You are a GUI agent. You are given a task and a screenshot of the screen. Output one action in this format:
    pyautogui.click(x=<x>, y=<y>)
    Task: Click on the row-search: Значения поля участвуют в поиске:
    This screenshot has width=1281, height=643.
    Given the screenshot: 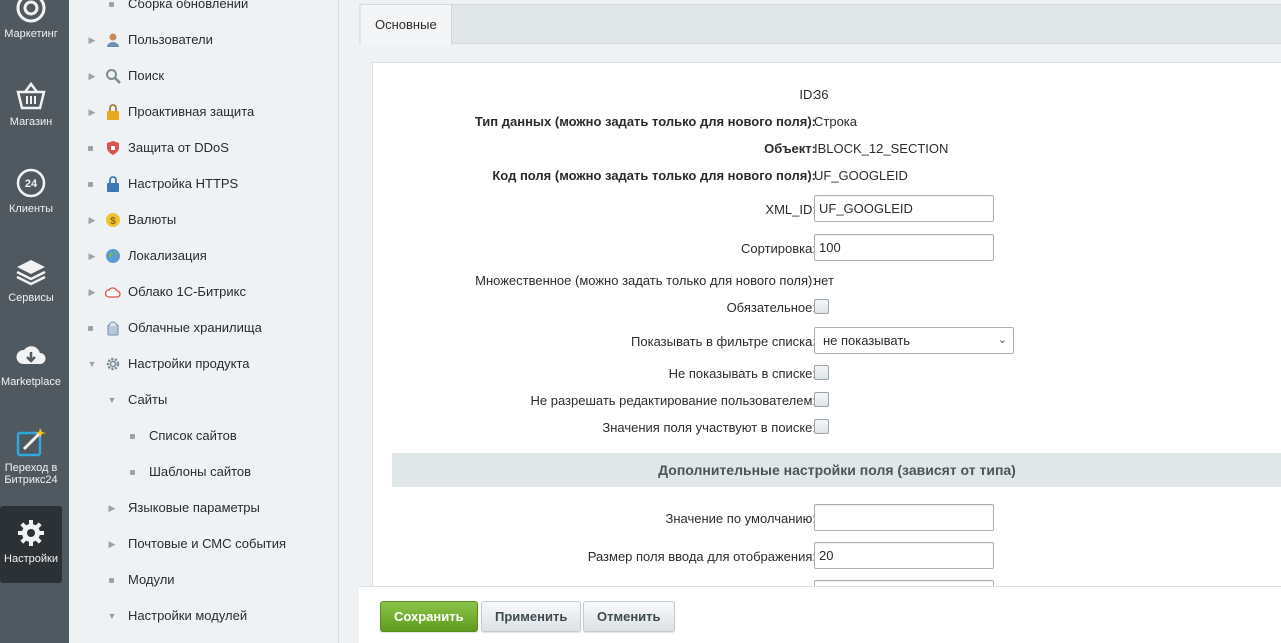 What is the action you would take?
    pyautogui.click(x=827, y=427)
    